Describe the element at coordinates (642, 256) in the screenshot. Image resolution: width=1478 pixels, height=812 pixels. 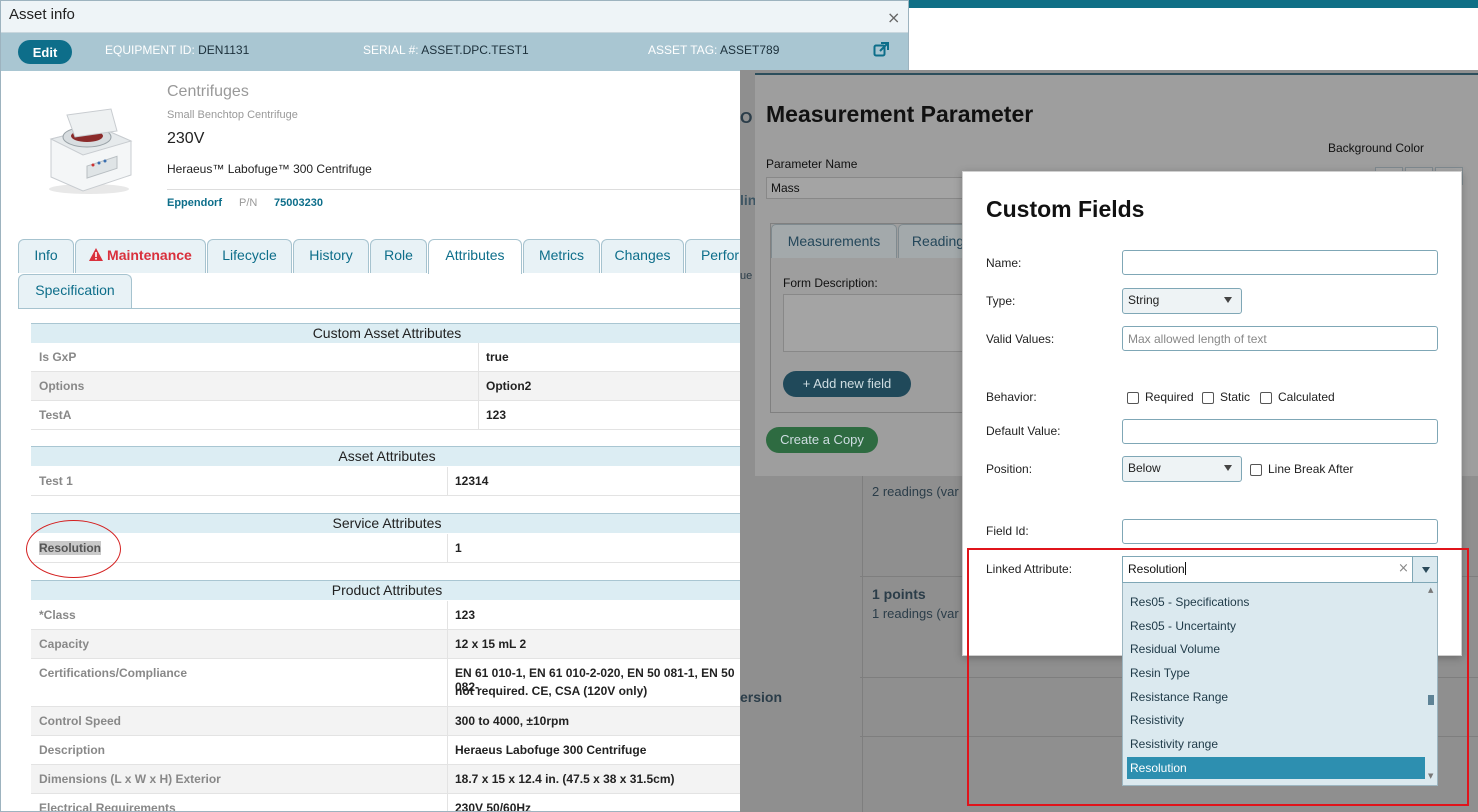
I see `tab-changes: Changes` at that location.